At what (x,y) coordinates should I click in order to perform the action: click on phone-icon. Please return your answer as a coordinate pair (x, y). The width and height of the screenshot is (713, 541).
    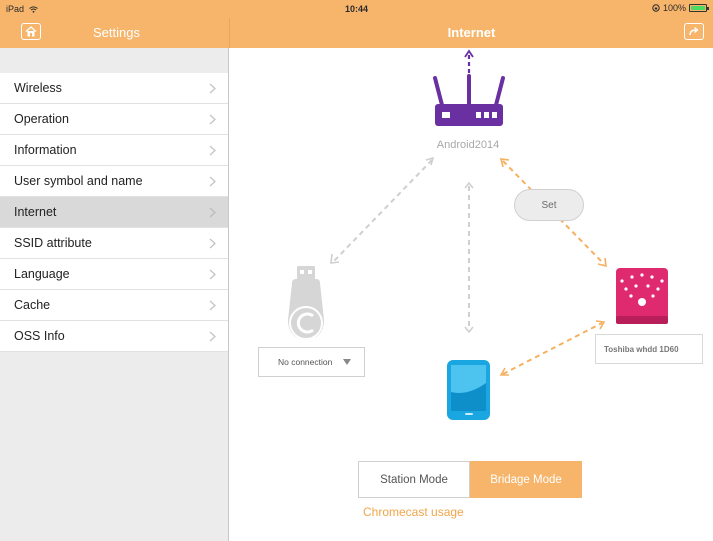
    Looking at the image, I should click on (468, 390).